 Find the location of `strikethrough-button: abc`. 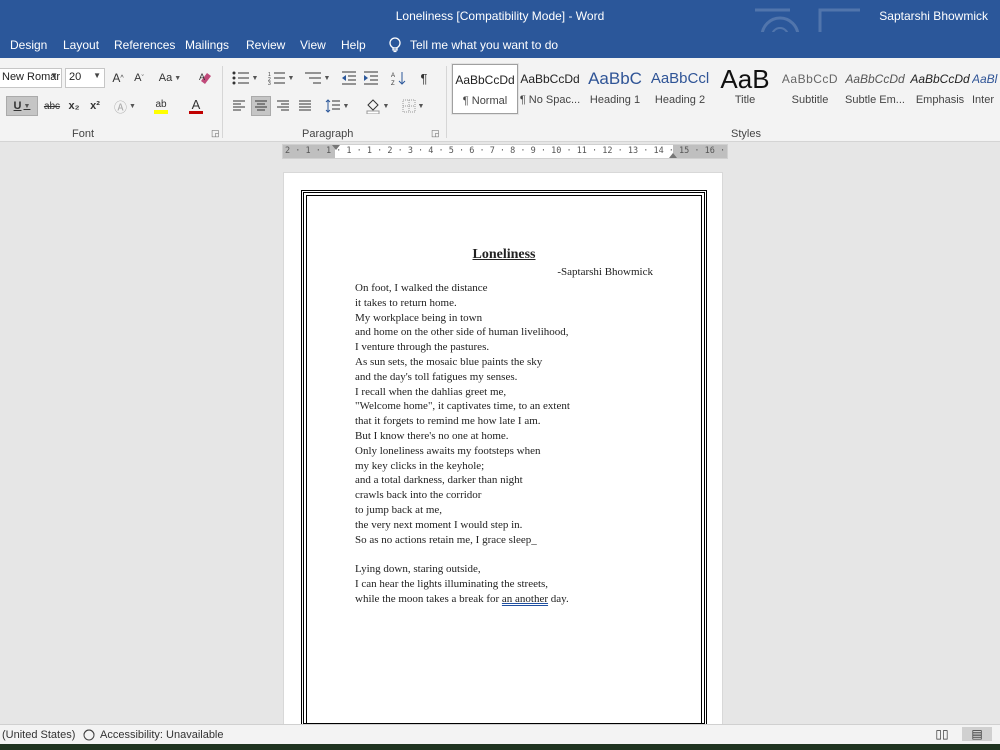

strikethrough-button: abc is located at coordinates (52, 106).